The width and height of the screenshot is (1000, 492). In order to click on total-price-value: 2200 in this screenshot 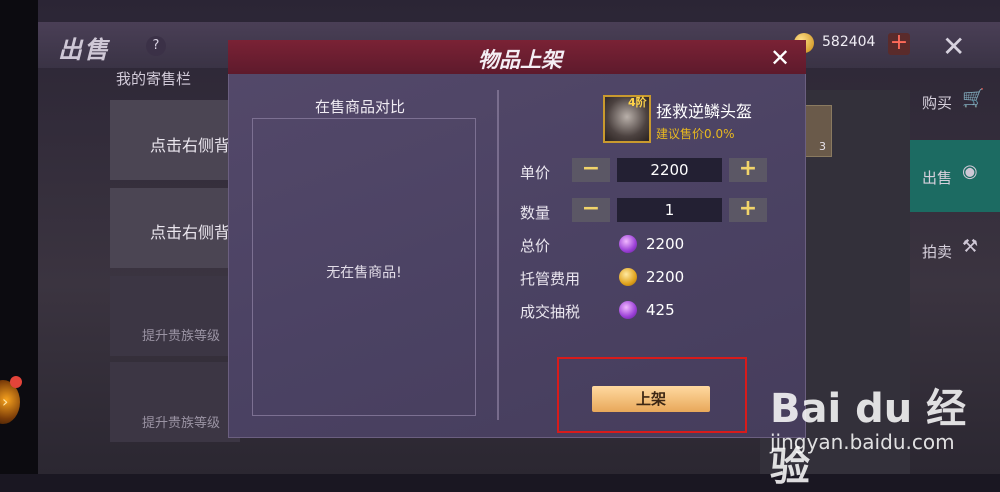, I will do `click(665, 244)`.